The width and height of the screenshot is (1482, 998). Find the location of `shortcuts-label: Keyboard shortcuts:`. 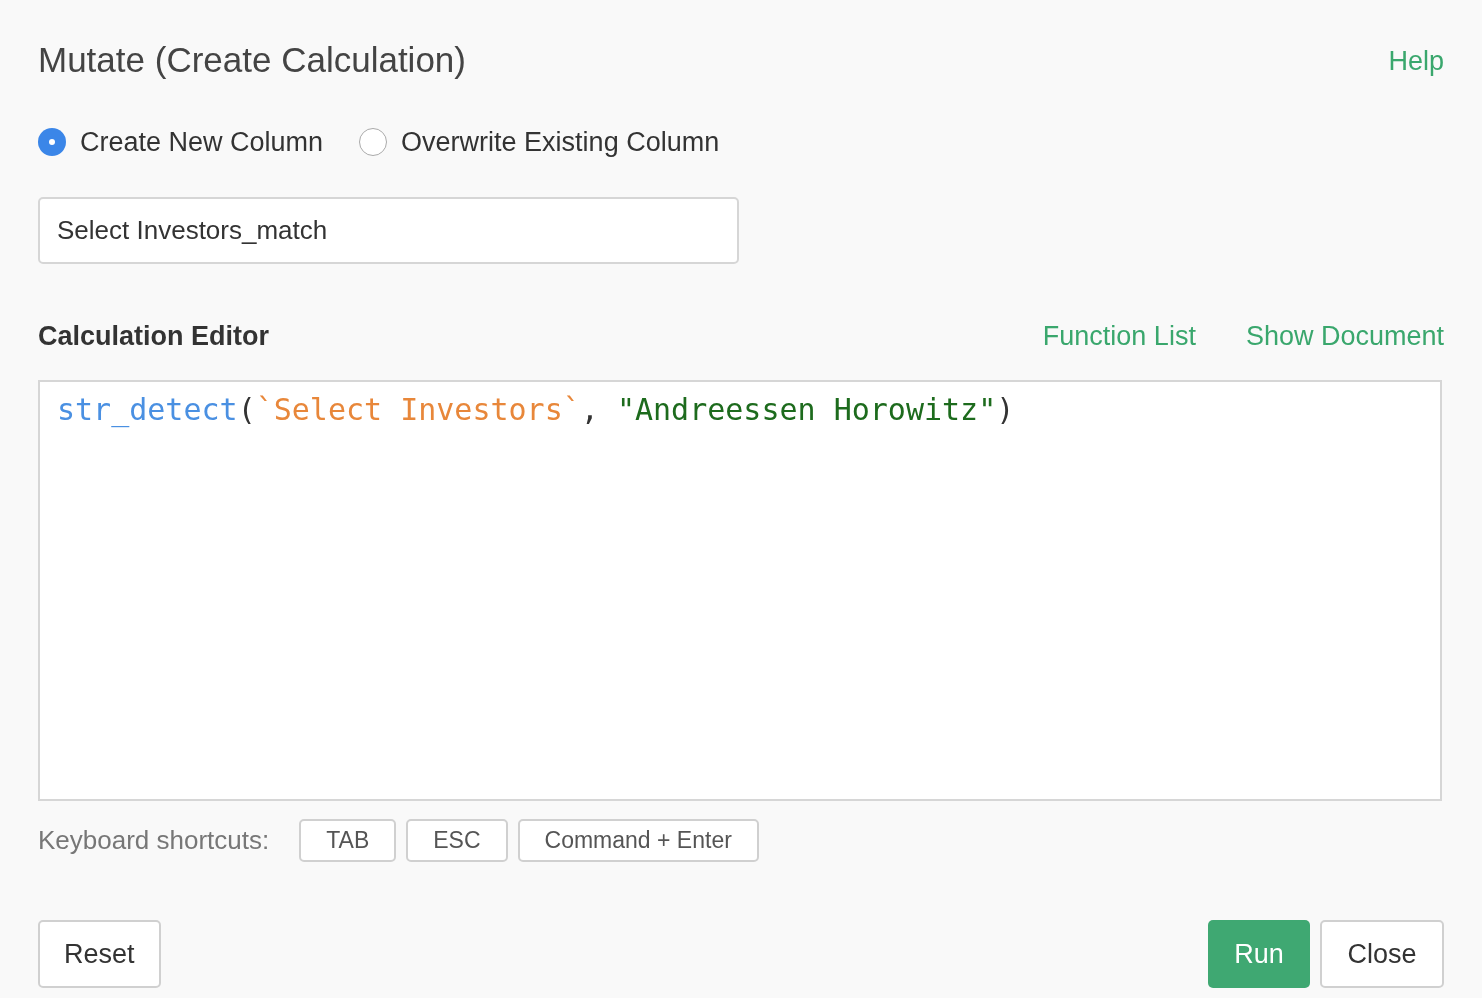

shortcuts-label: Keyboard shortcuts: is located at coordinates (154, 840).